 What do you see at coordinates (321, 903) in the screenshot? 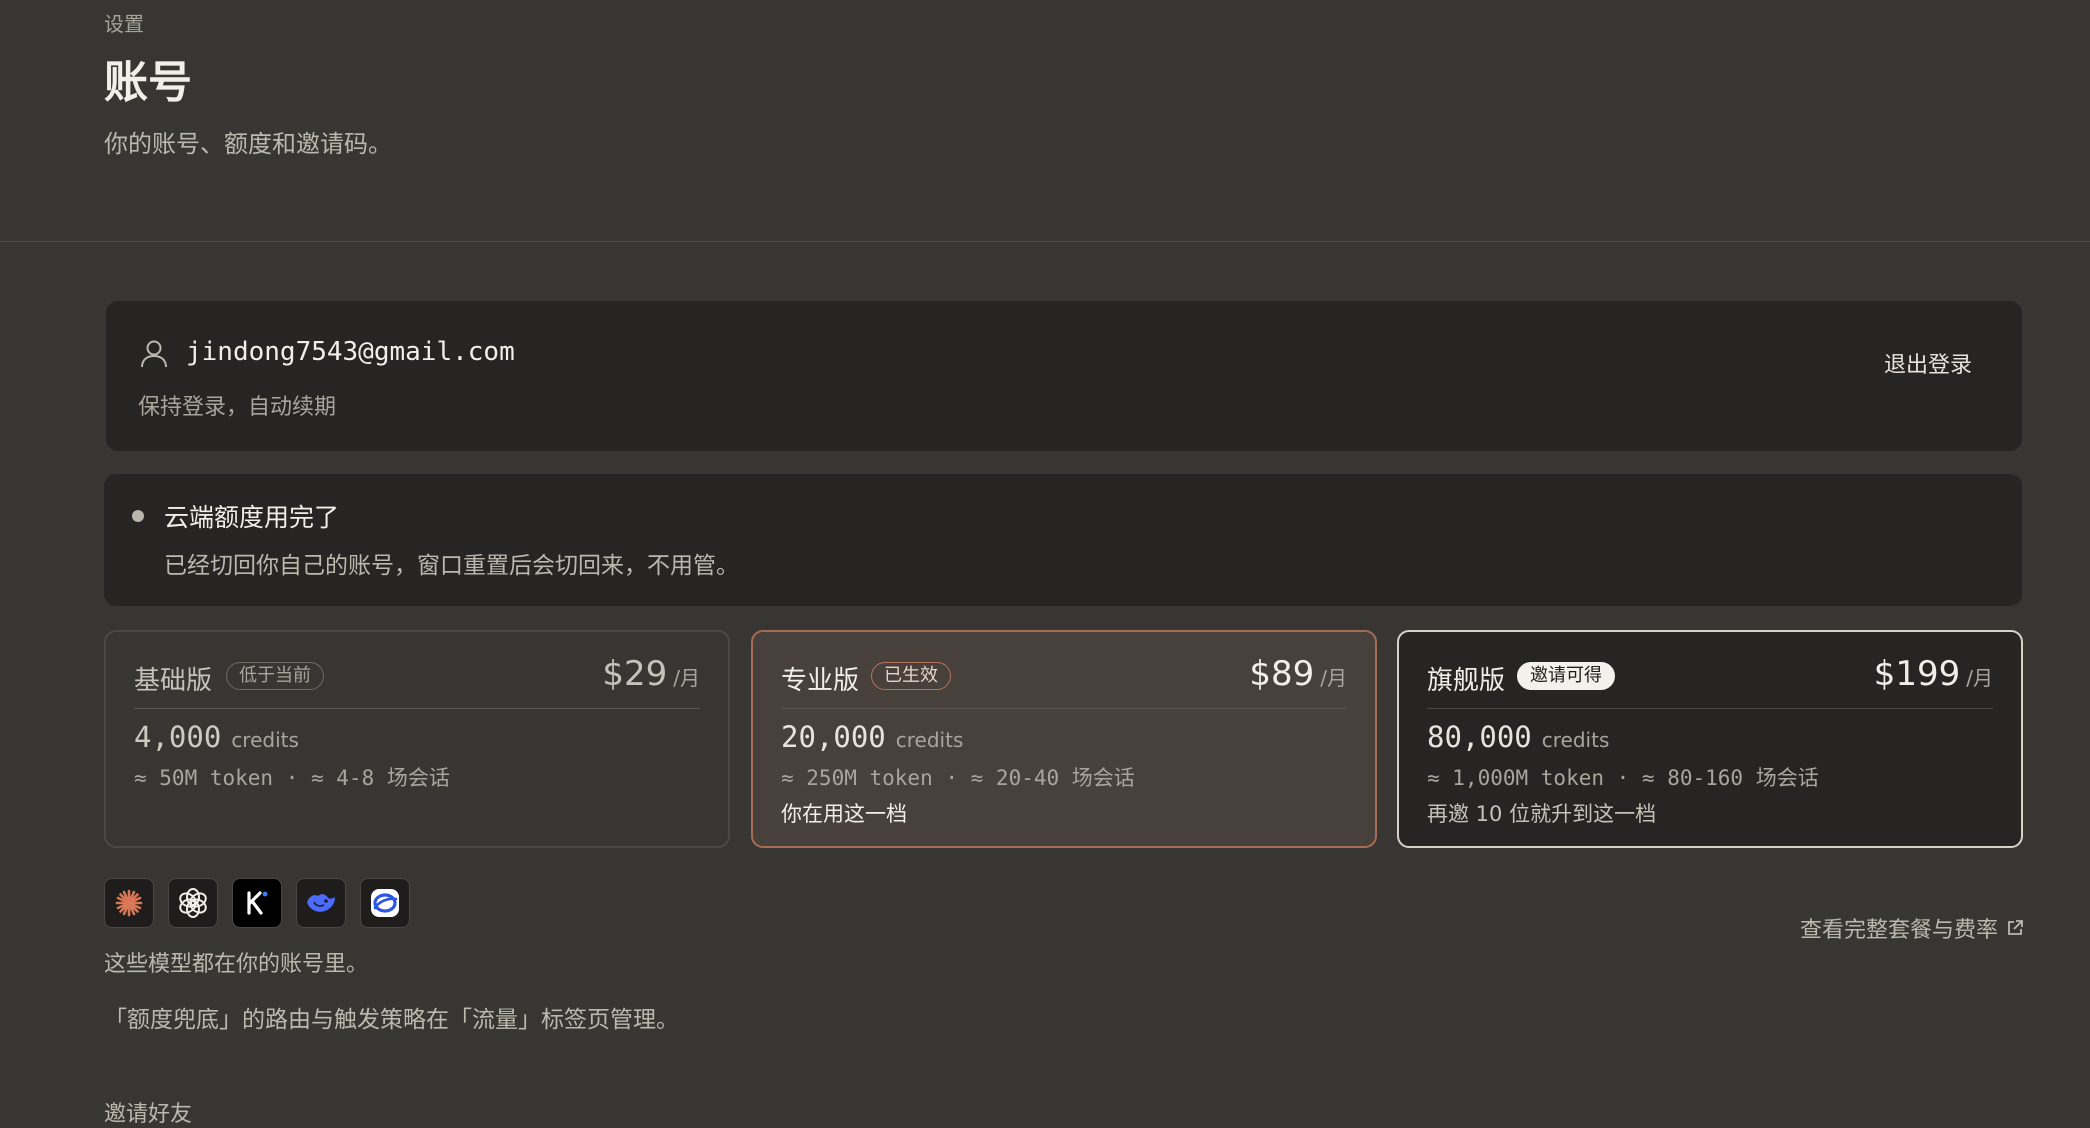
I see `deepseek-icon` at bounding box center [321, 903].